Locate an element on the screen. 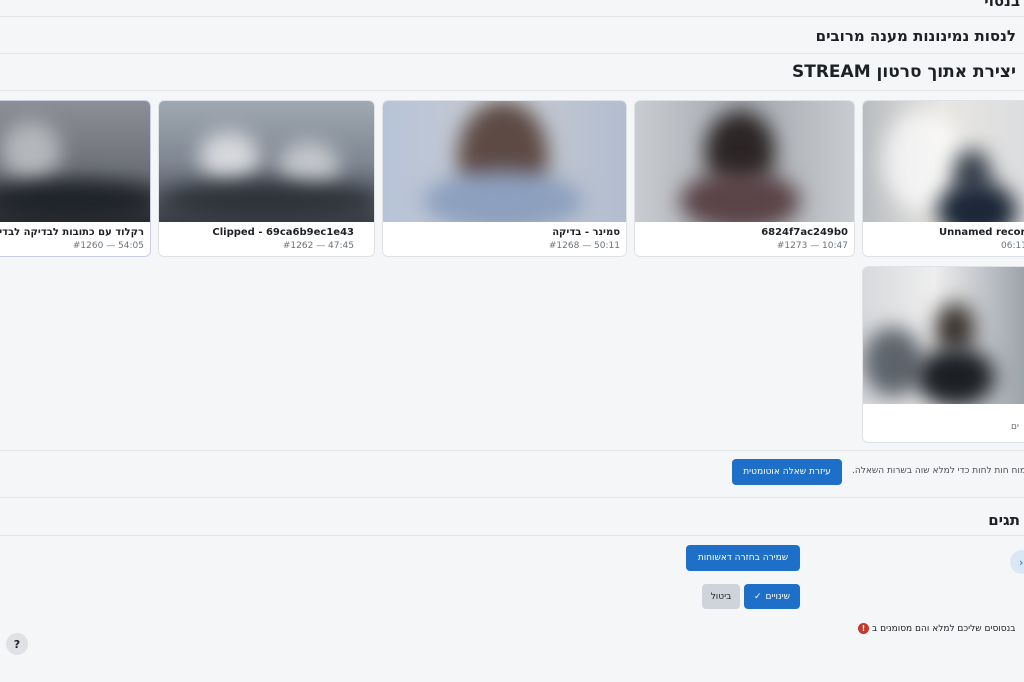  stream-clip-heading: יצירת אתוך סרטון STREAM is located at coordinates (904, 72).